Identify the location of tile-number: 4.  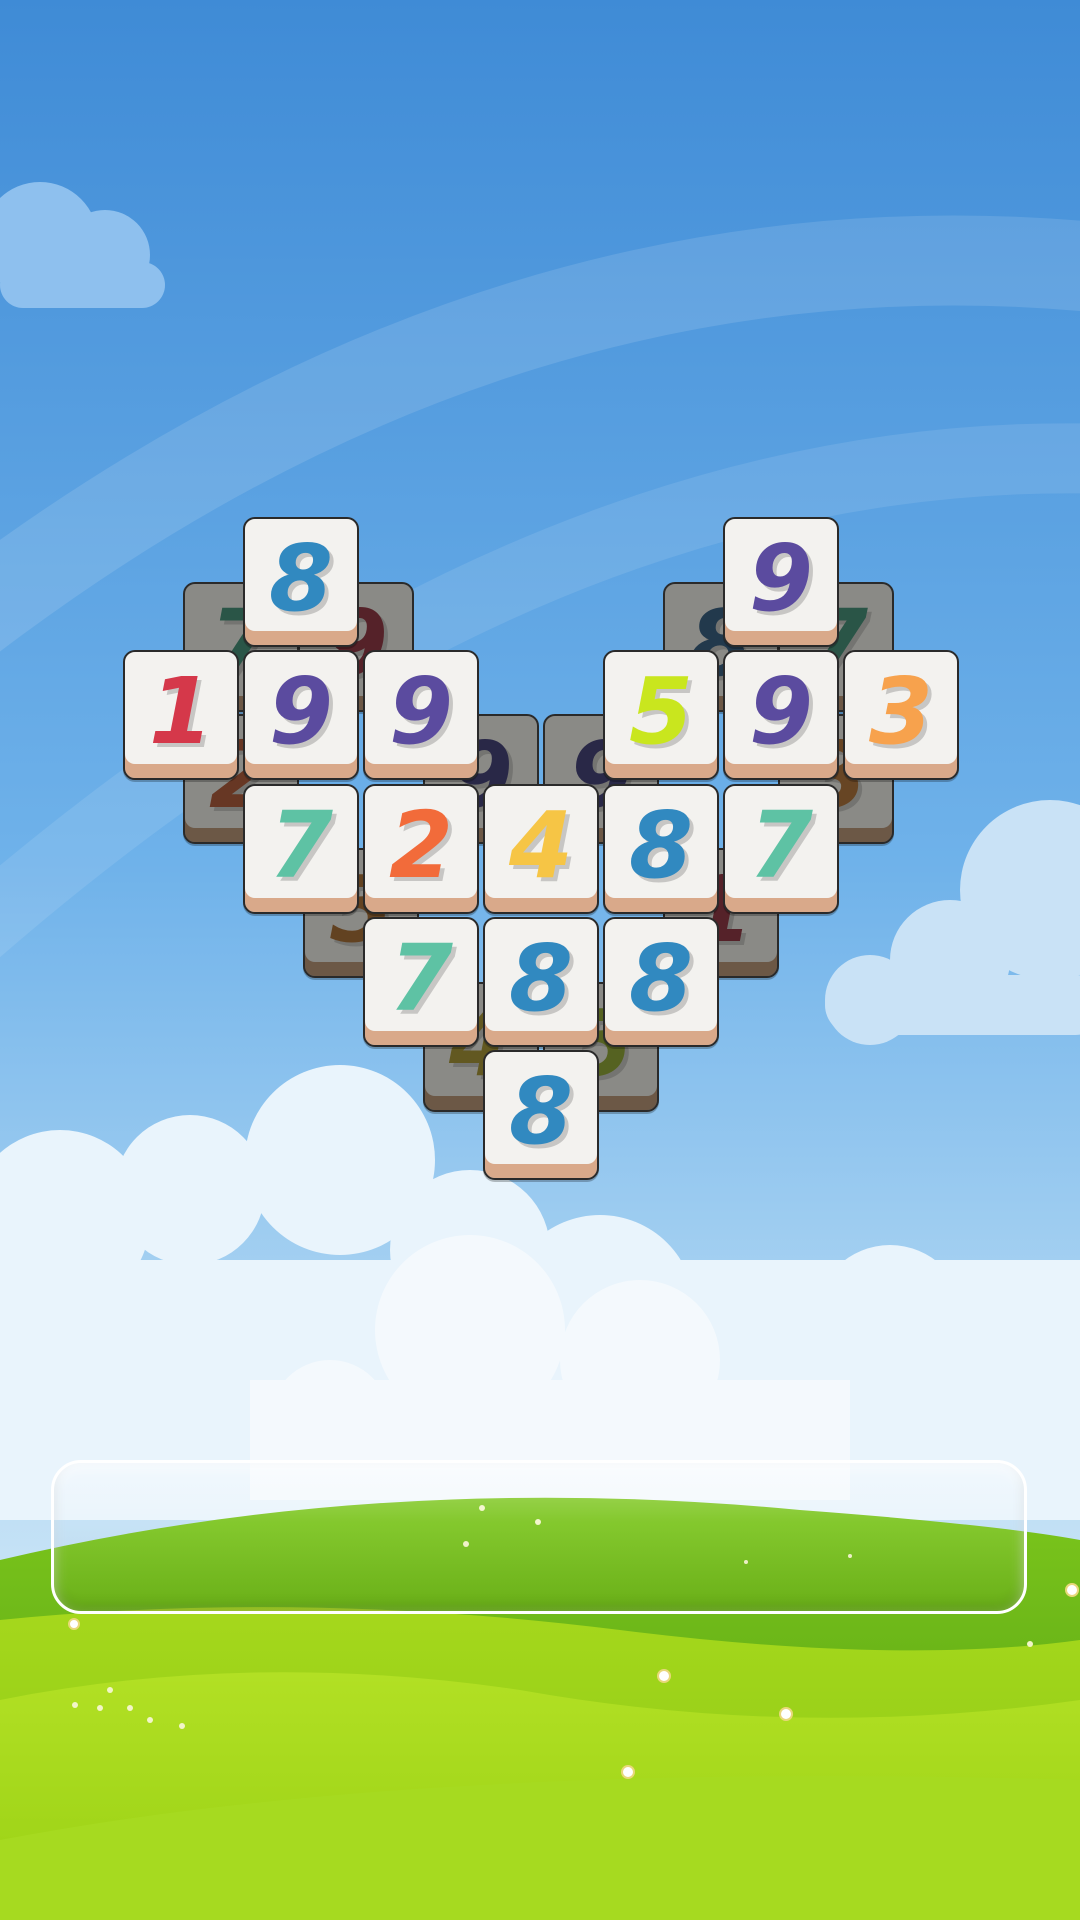
(540, 845).